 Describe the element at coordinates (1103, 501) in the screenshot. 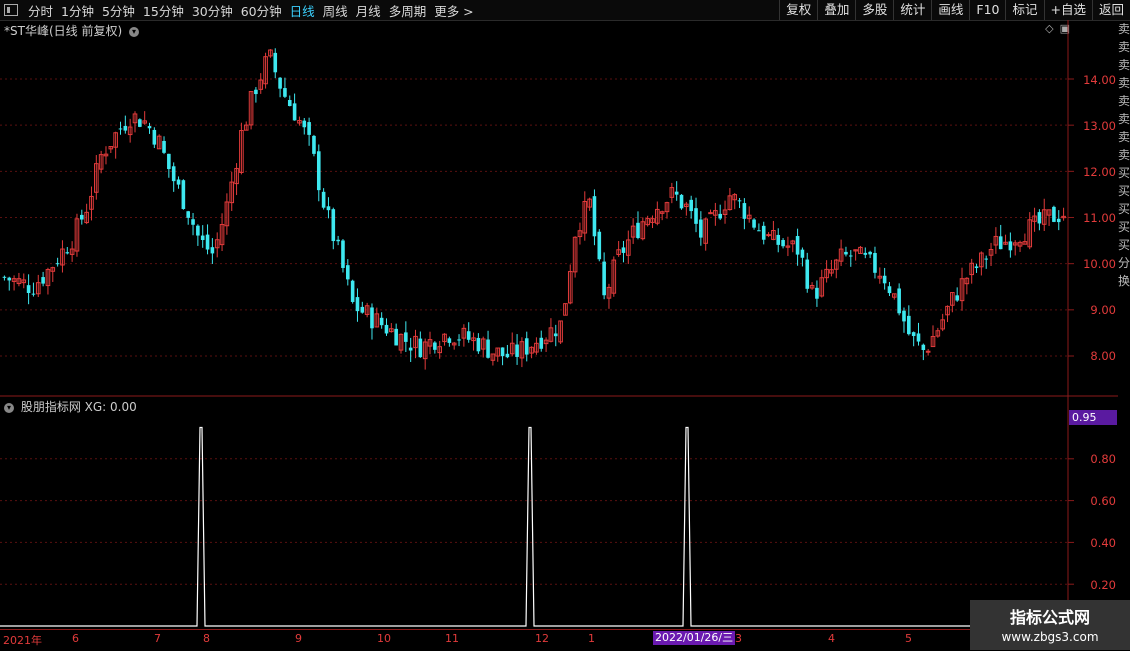

I see `ind-y-tick-label: 0.60` at that location.